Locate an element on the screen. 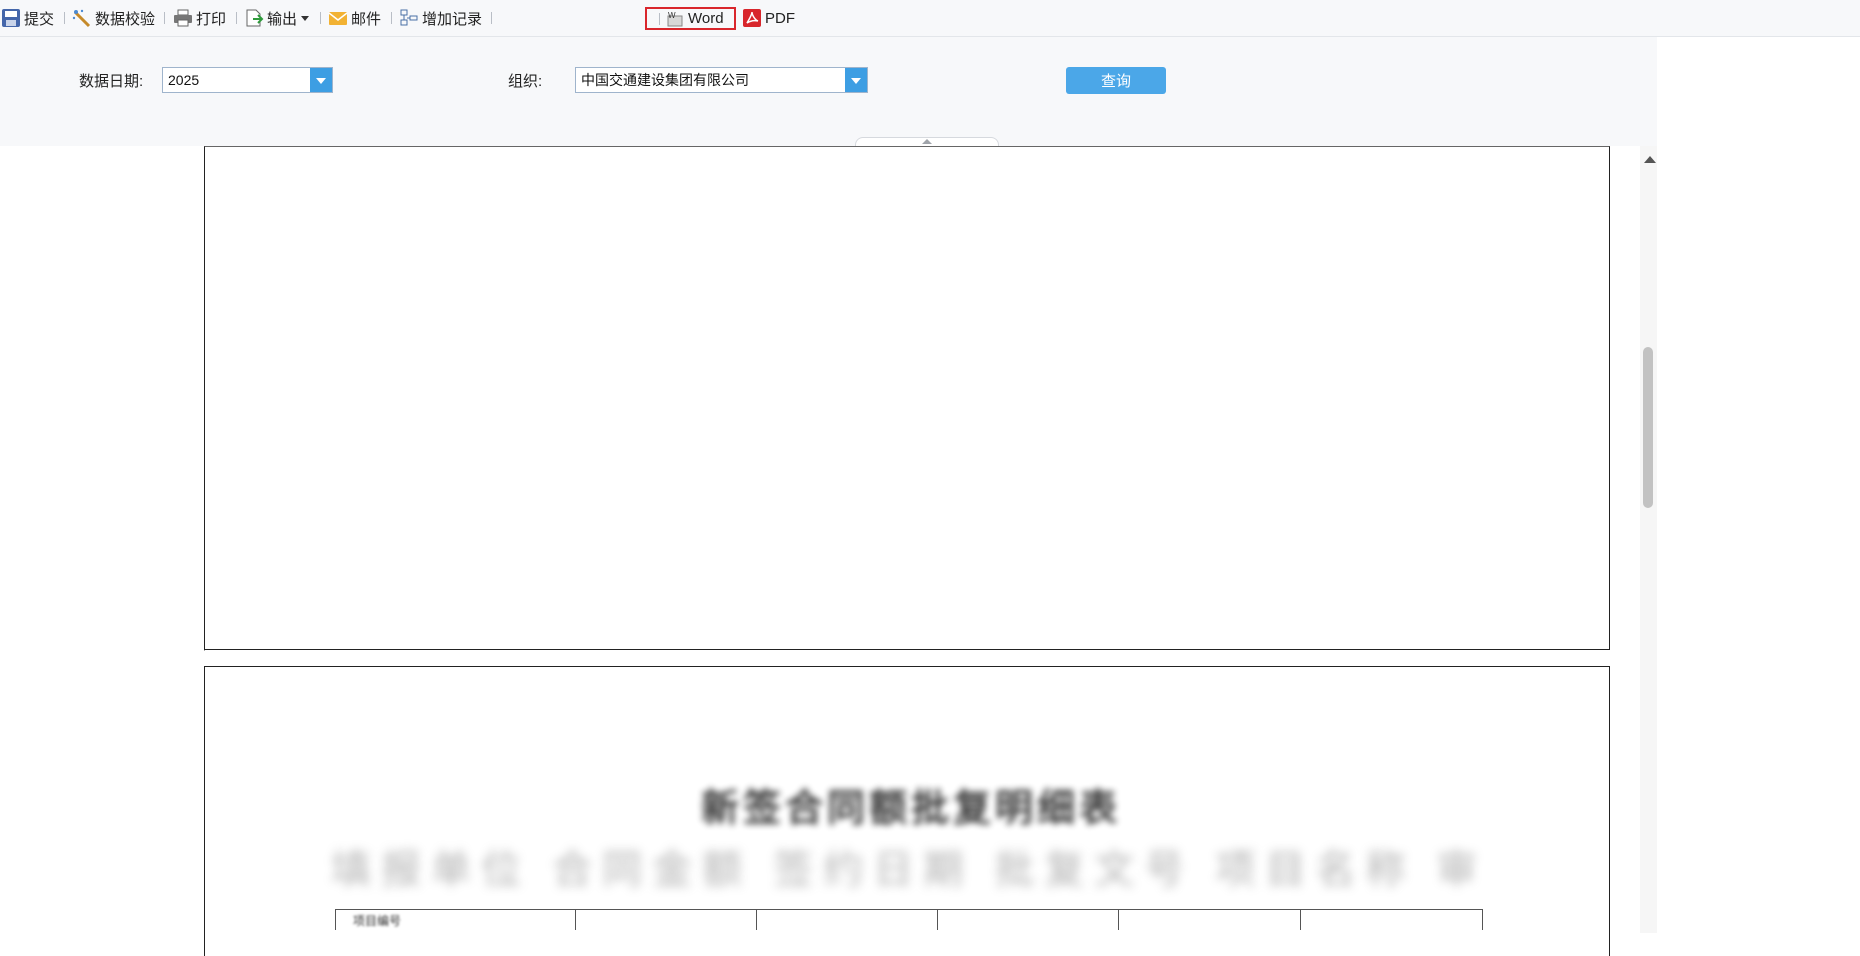 The height and width of the screenshot is (956, 1860). word-icon: W is located at coordinates (675, 19).